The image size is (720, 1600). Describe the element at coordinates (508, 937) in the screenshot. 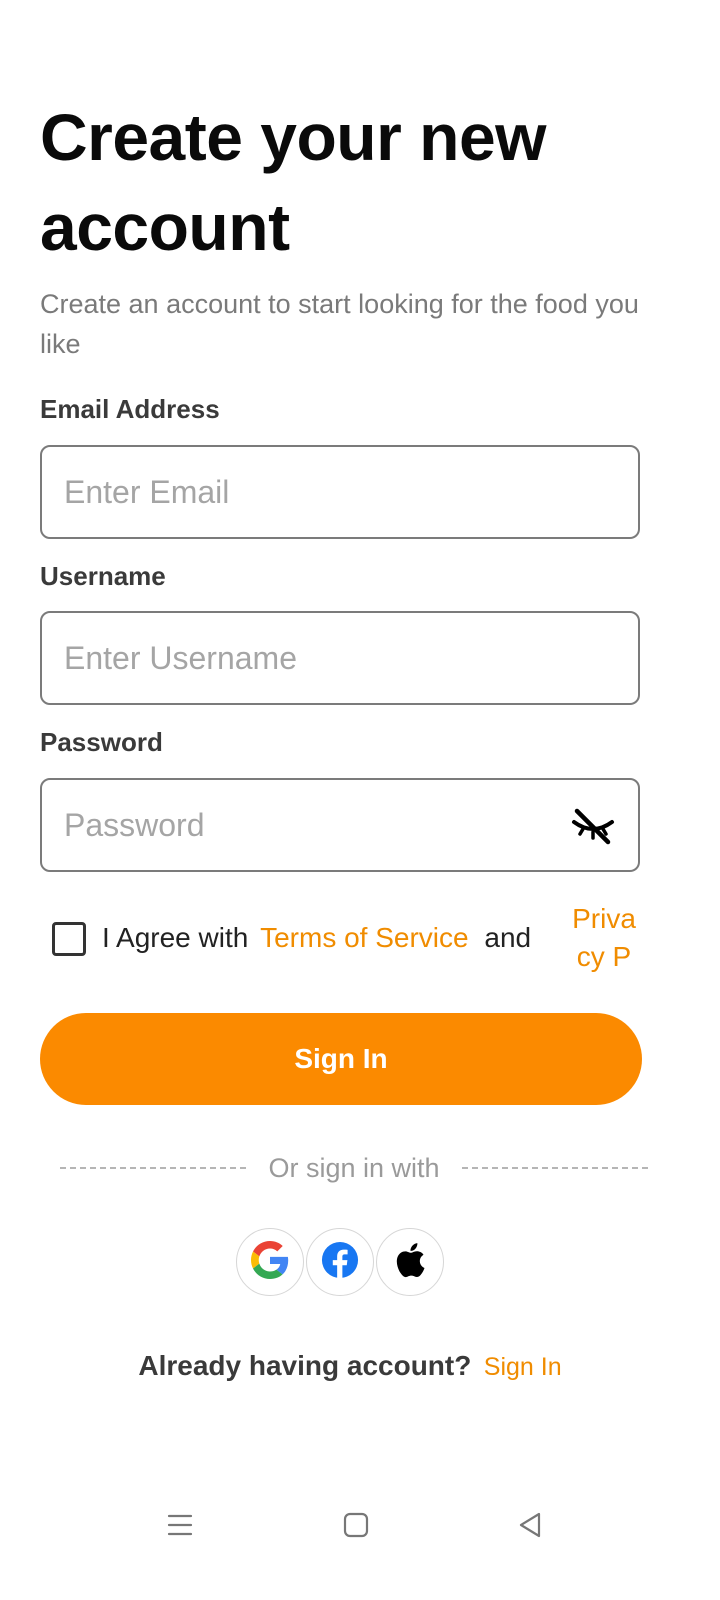

I see `agree-and-text: and` at that location.